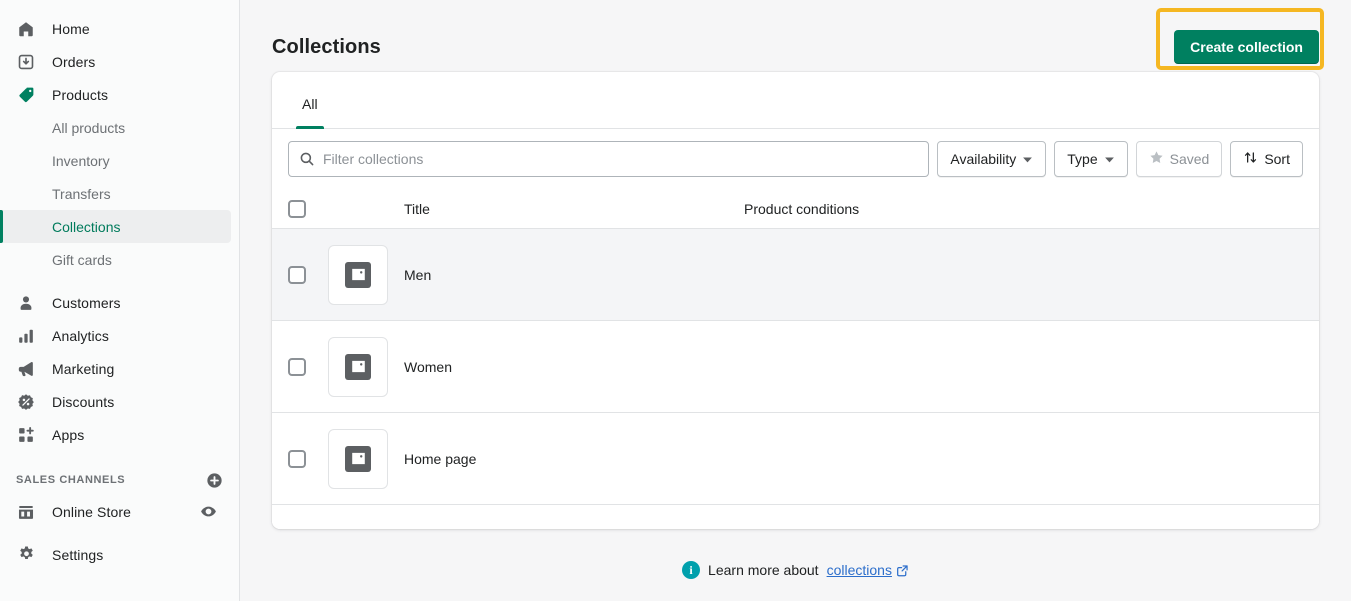 The width and height of the screenshot is (1351, 601). I want to click on products-tag-icon, so click(26, 95).